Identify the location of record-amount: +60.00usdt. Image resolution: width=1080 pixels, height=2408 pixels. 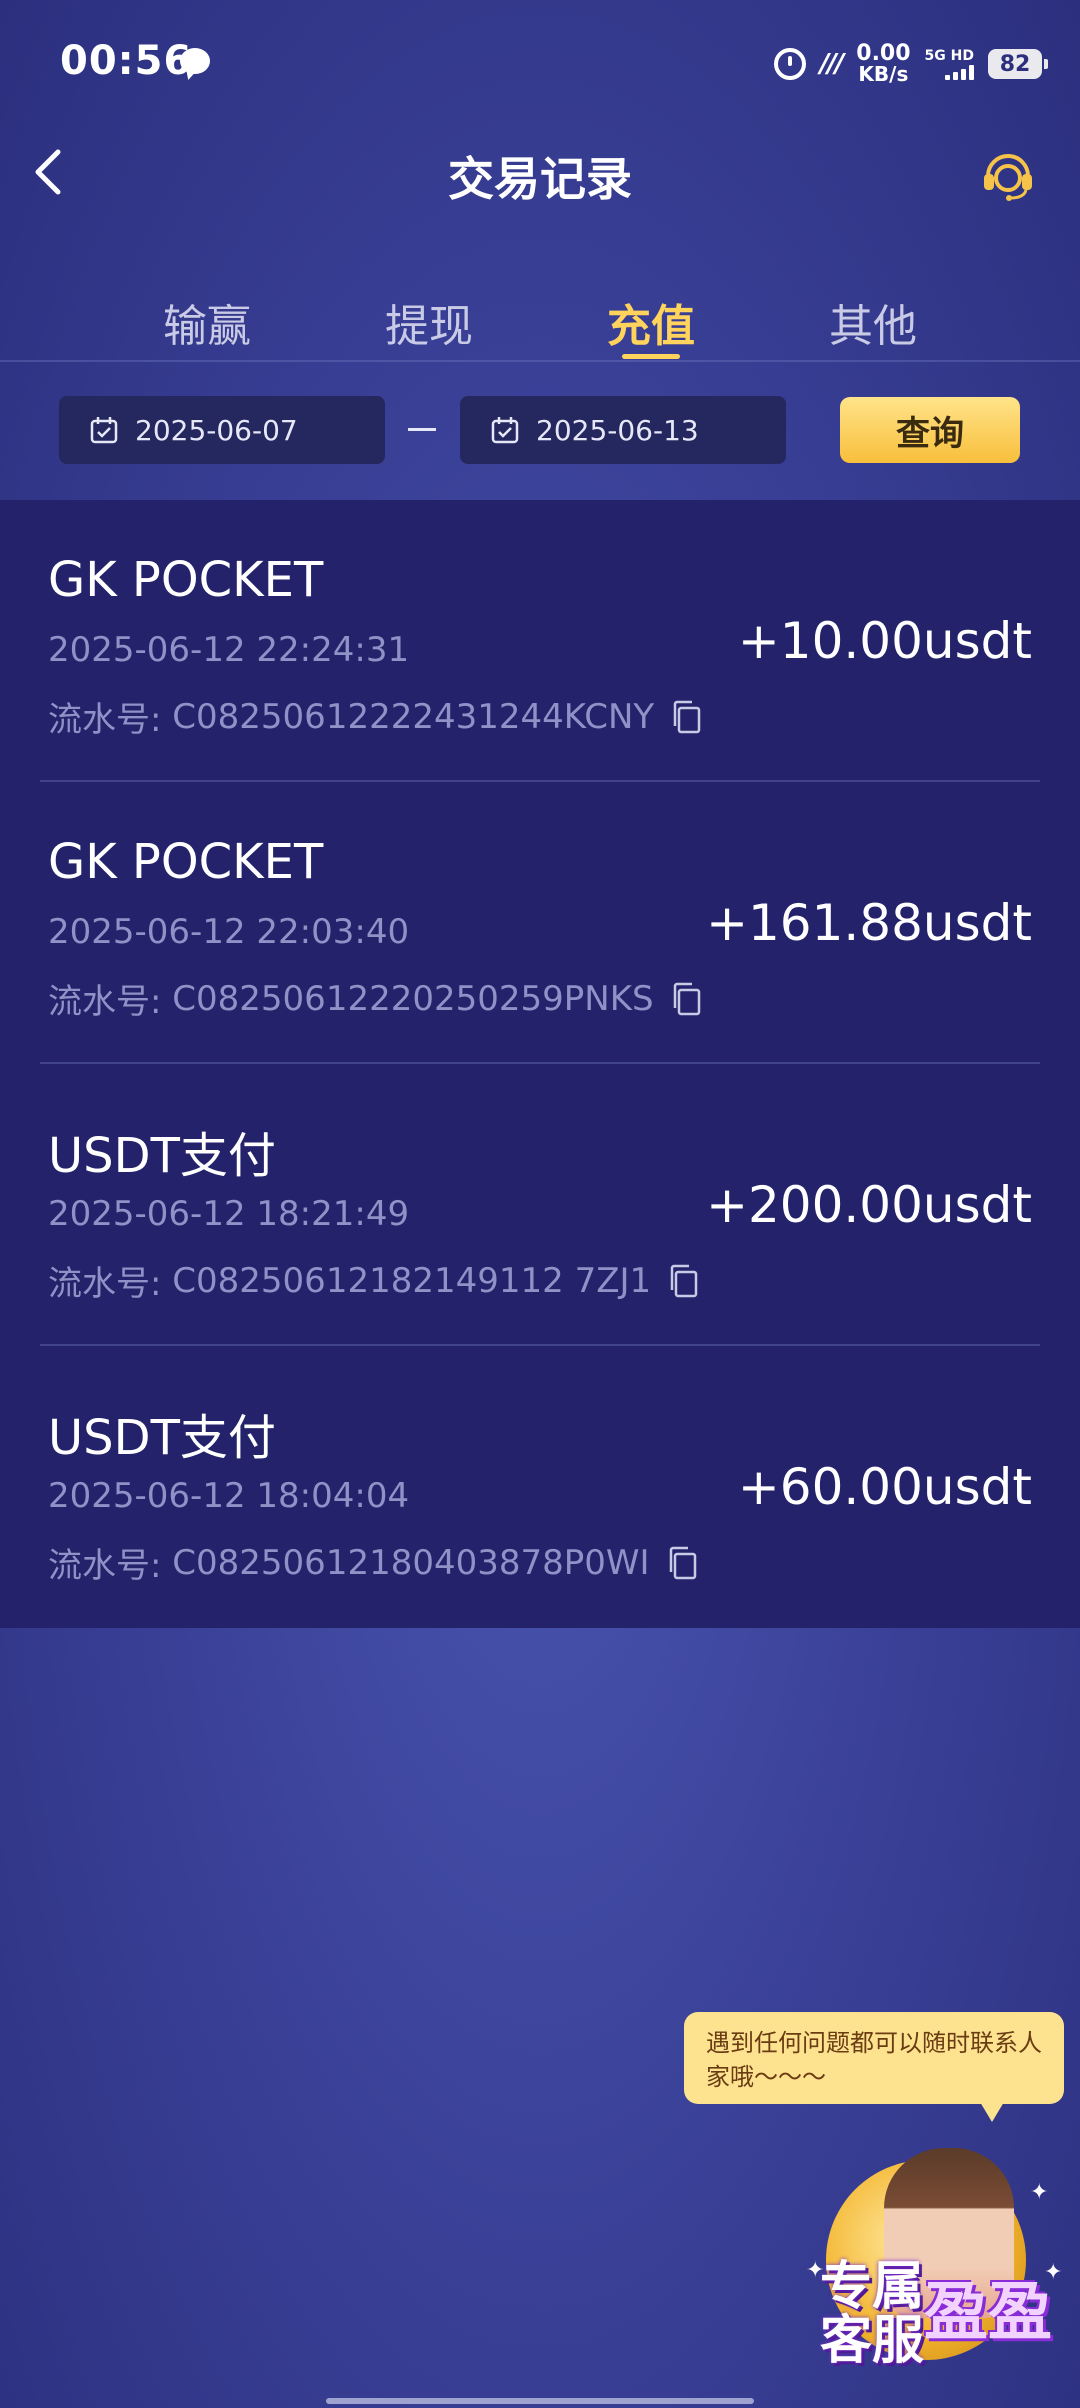
(884, 1487).